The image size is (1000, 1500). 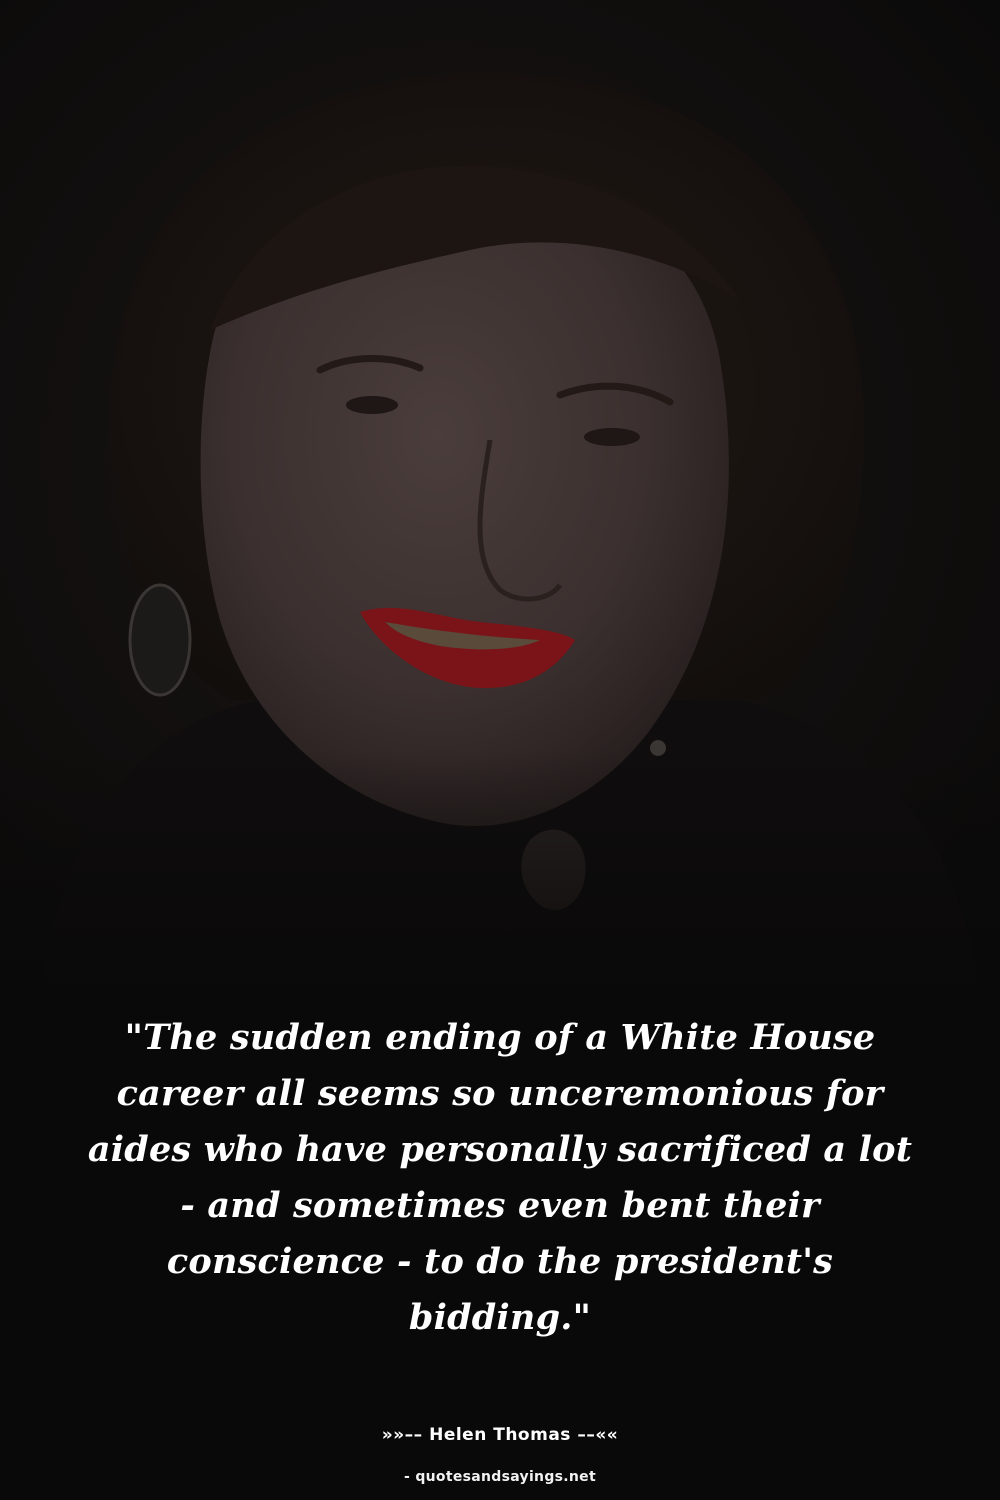 I want to click on author-attribution: »»–– Helen Thomas ––««, so click(x=500, y=1435).